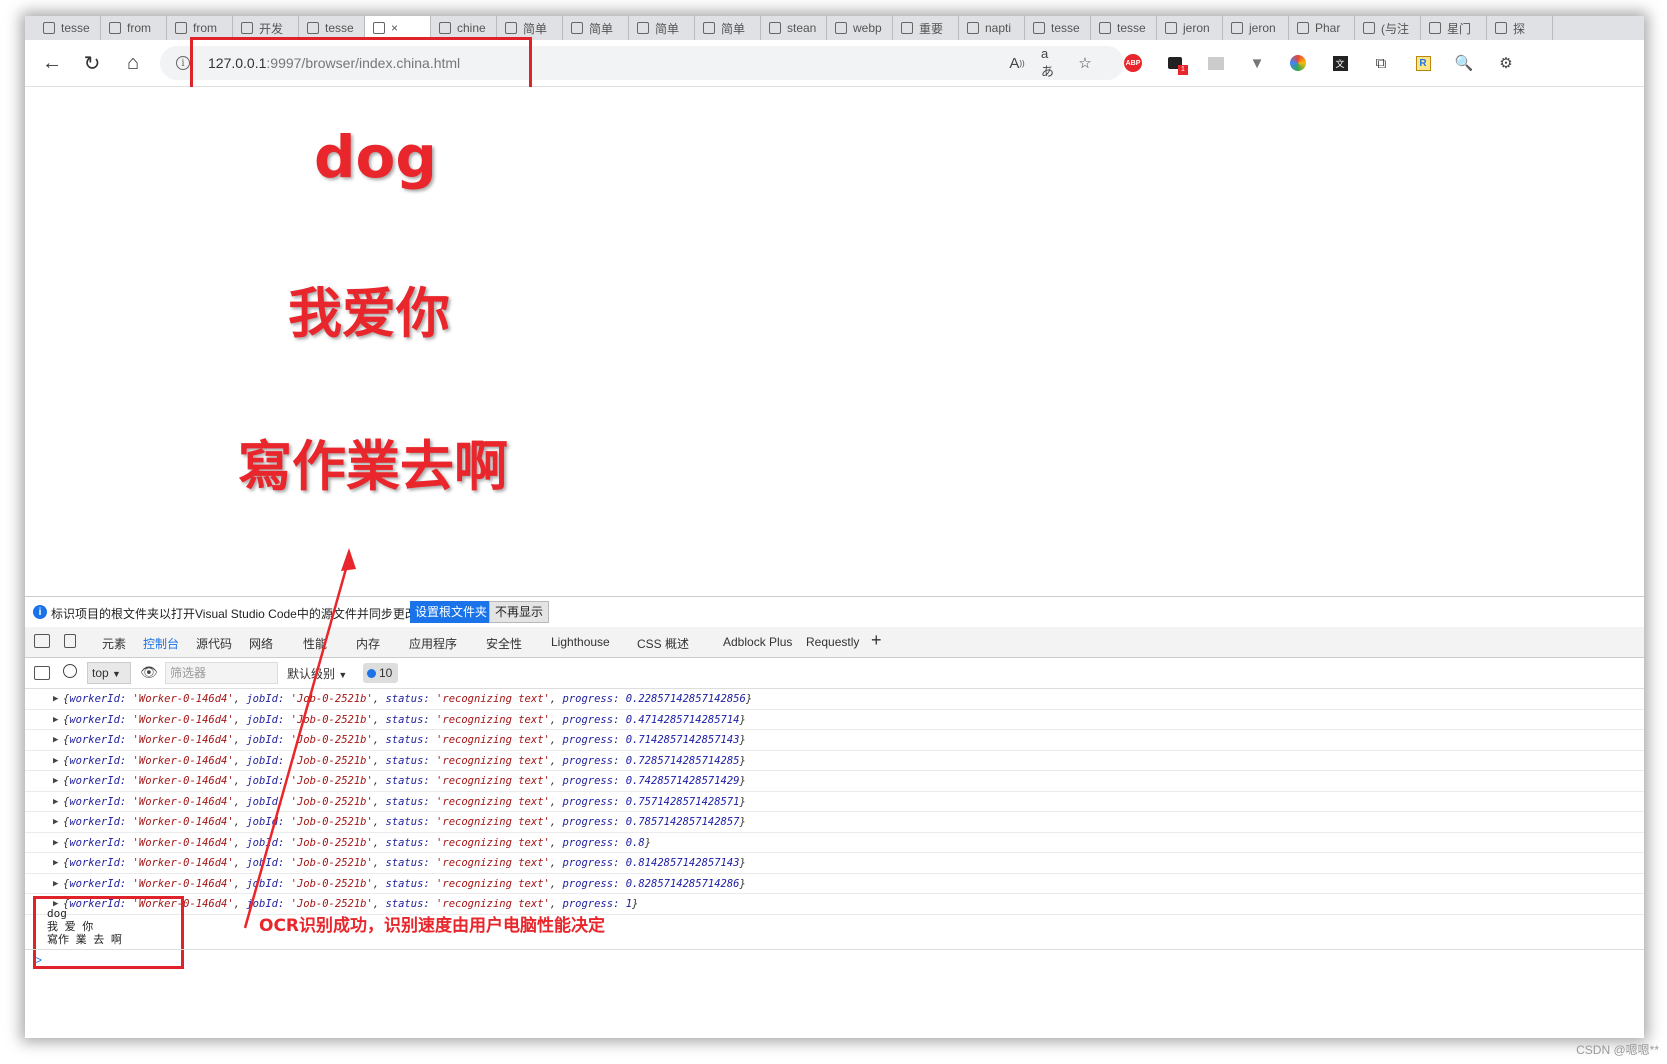  What do you see at coordinates (161, 647) in the screenshot?
I see `devtools-tab: 控制台` at bounding box center [161, 647].